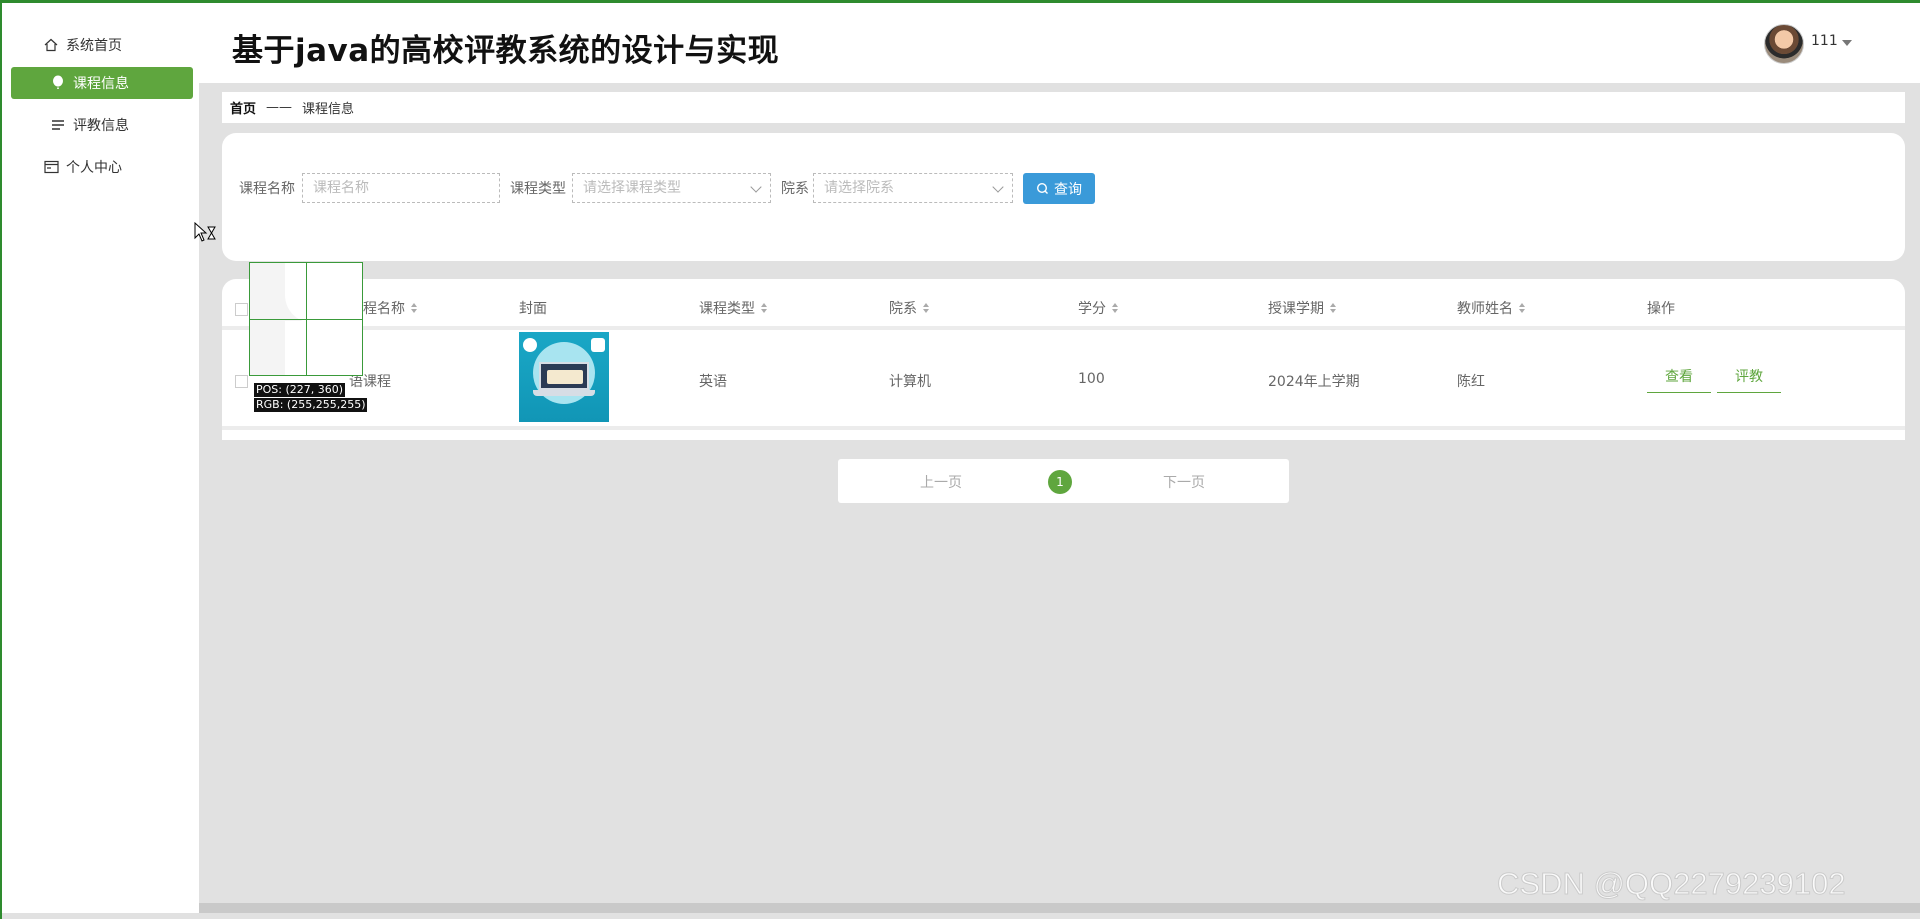 The height and width of the screenshot is (919, 1920). What do you see at coordinates (243, 107) in the screenshot?
I see `breadcrumb-home: 首页` at bounding box center [243, 107].